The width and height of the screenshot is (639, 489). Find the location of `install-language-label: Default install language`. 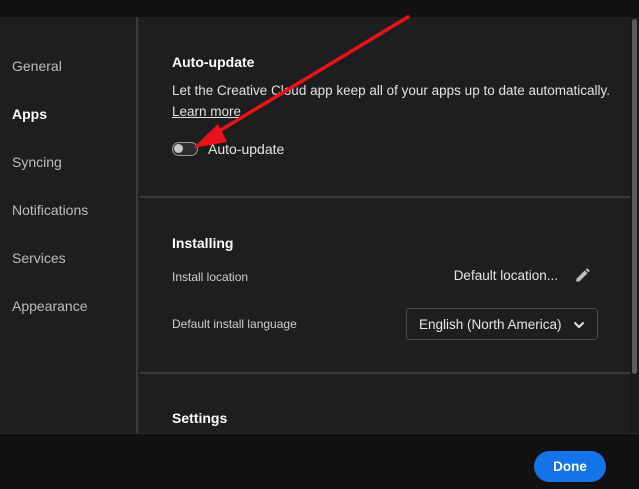

install-language-label: Default install language is located at coordinates (234, 324).